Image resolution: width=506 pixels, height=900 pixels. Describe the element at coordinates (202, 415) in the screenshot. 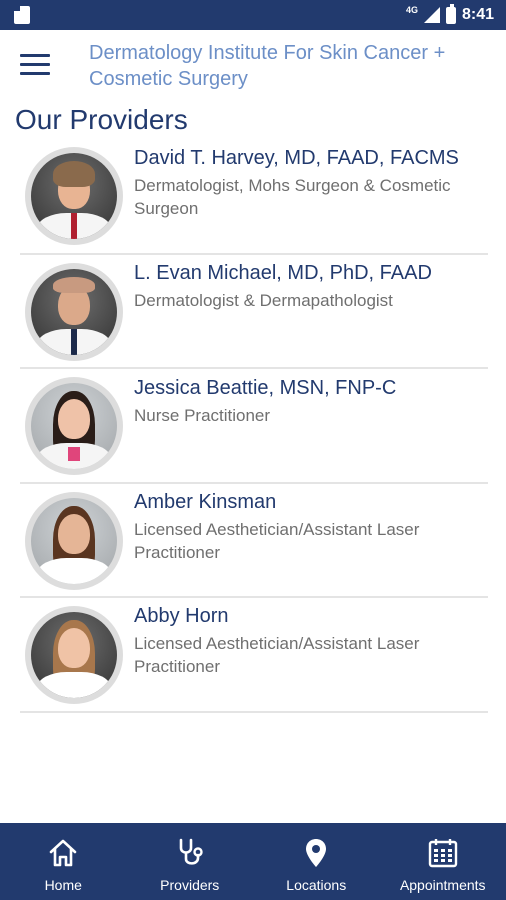

I see `provider-role: Nurse Practitioner` at that location.